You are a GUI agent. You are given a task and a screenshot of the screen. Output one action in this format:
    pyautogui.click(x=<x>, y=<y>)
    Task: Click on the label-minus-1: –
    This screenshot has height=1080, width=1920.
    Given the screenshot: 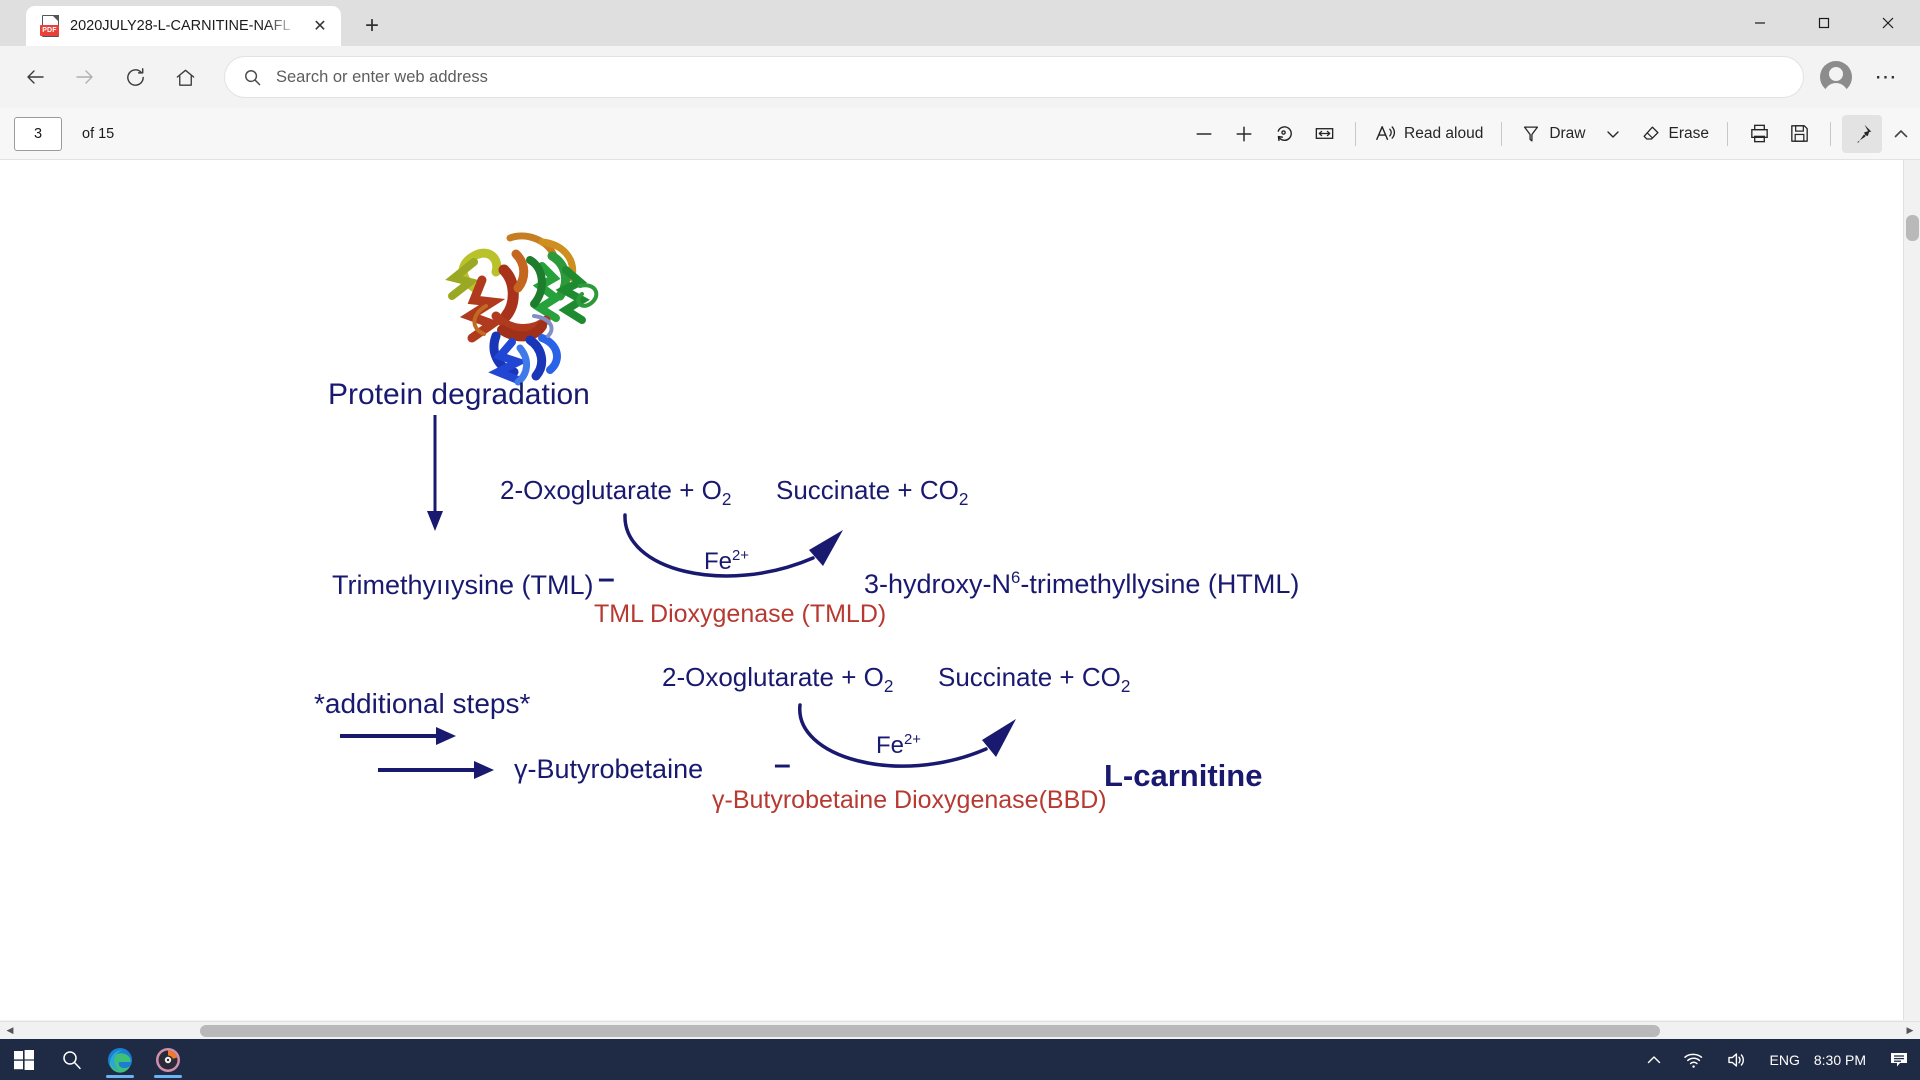 What is the action you would take?
    pyautogui.click(x=606, y=578)
    